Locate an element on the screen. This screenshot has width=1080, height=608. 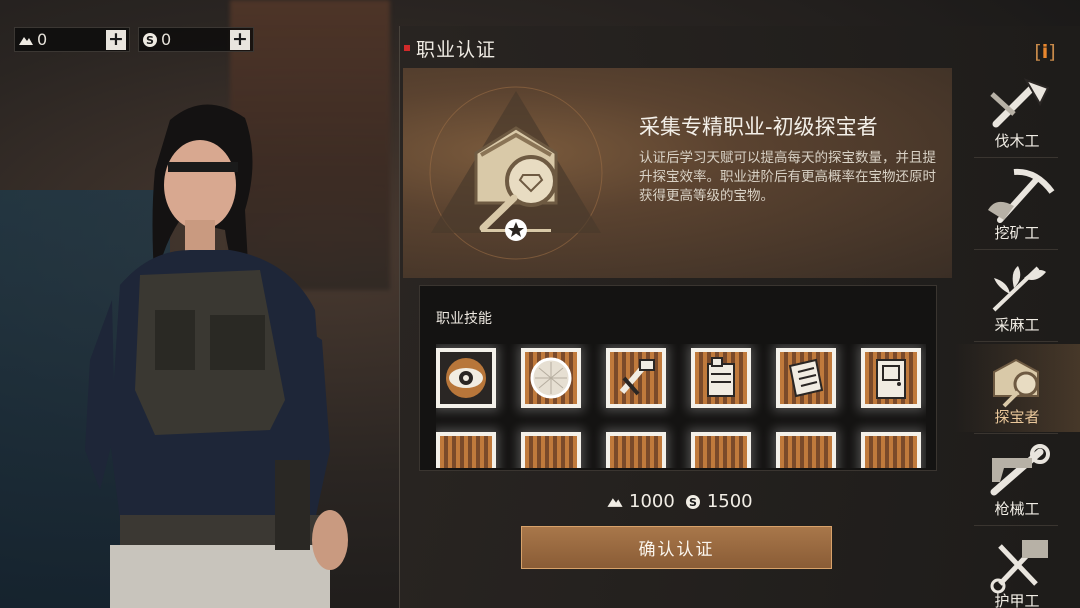
skill-radar is located at coordinates (551, 378).